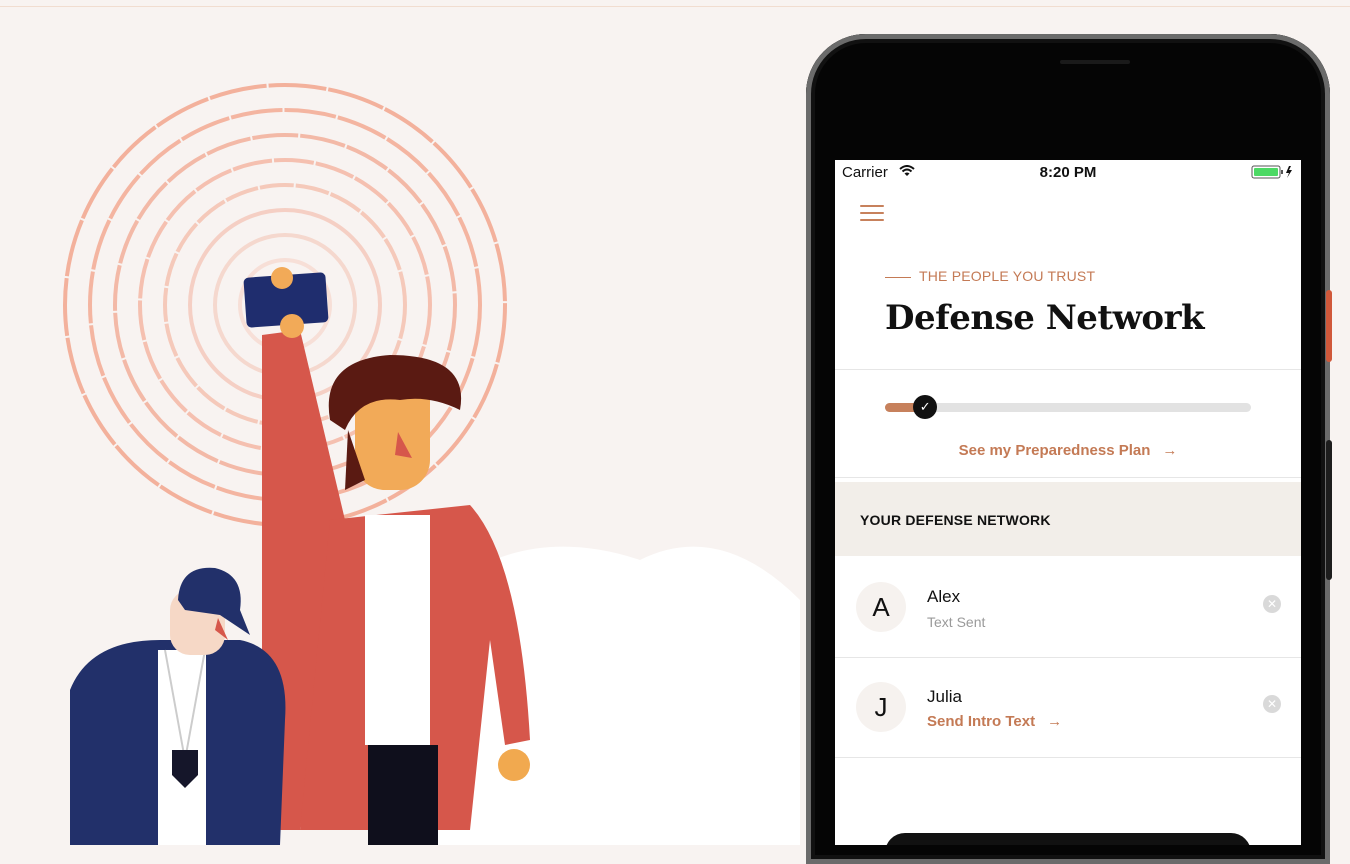 The width and height of the screenshot is (1350, 864). I want to click on phone-speaker, so click(1095, 62).